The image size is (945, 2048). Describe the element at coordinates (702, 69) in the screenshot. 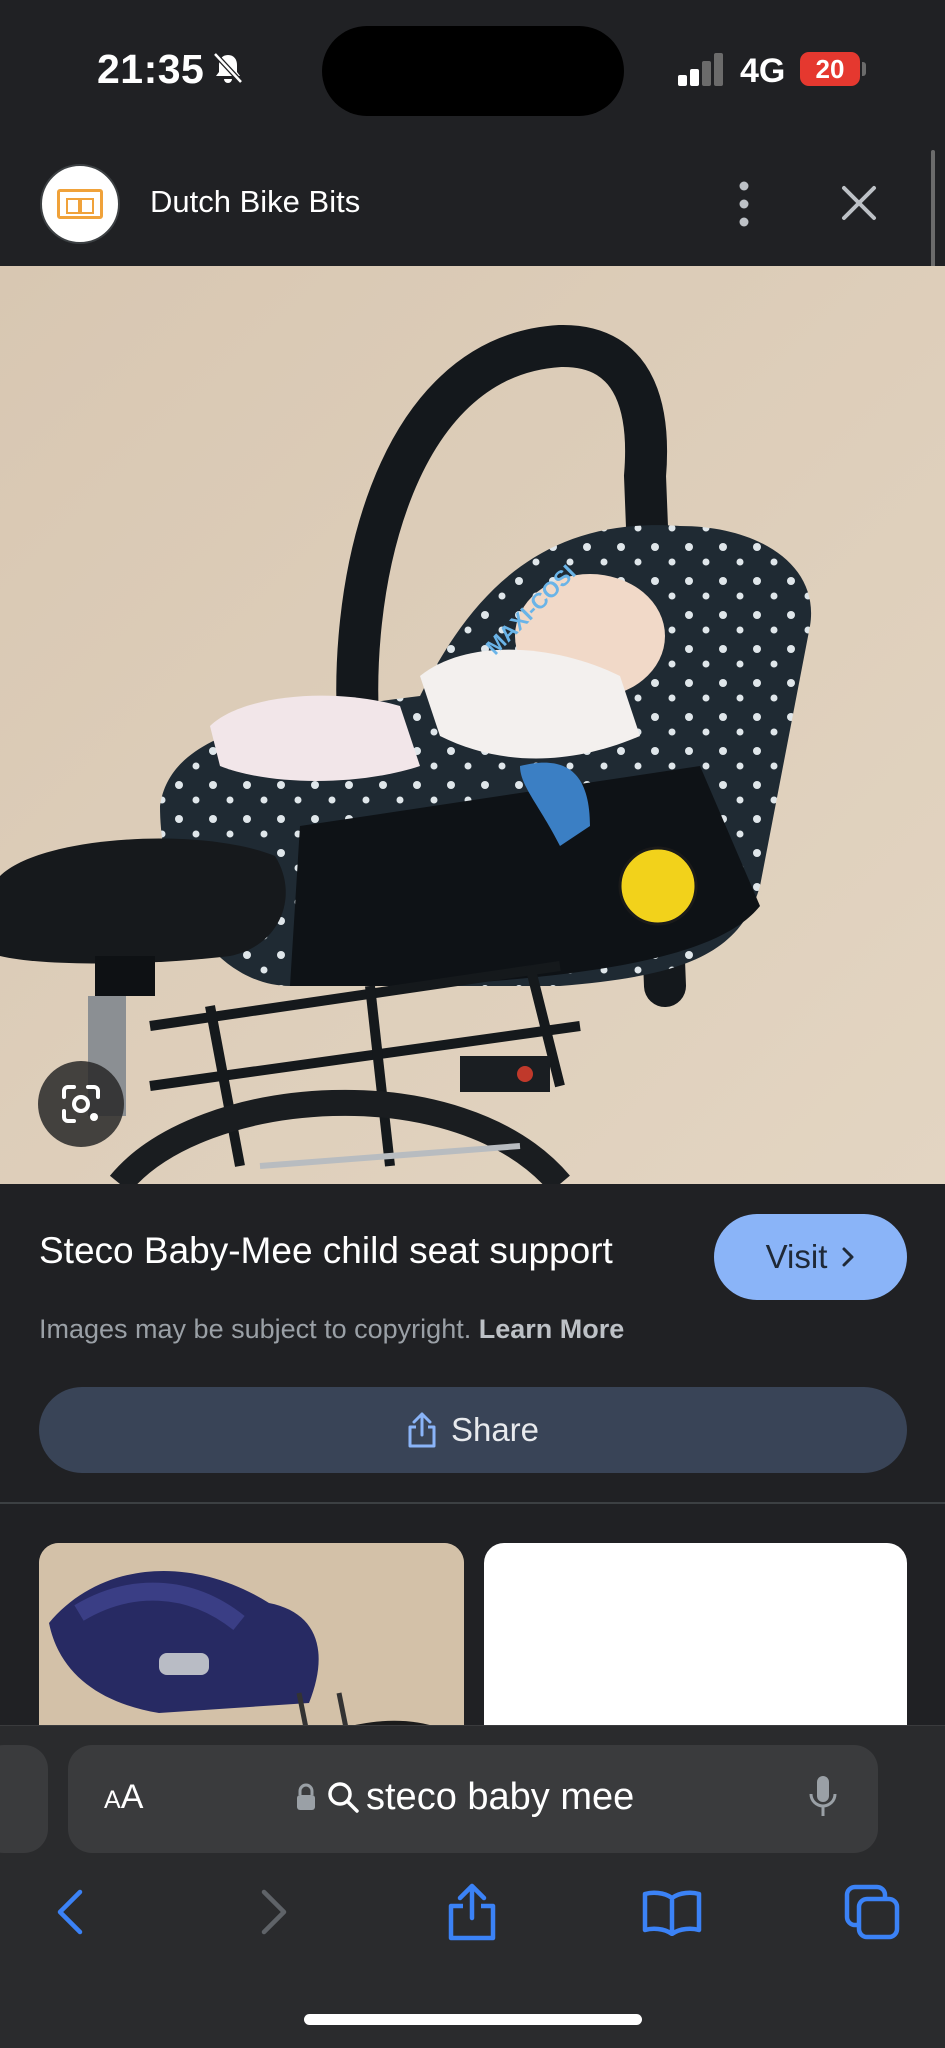

I see `signal-strength-icon` at that location.